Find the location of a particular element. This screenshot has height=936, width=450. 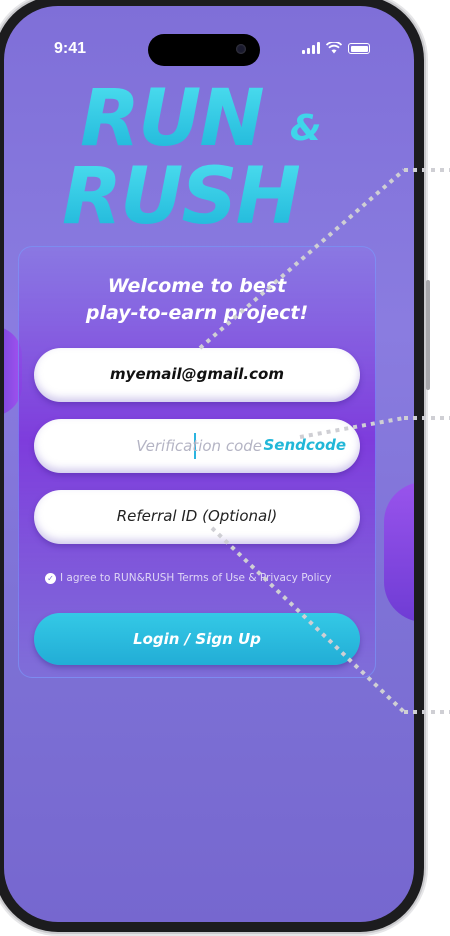

dynamic-island is located at coordinates (204, 50).